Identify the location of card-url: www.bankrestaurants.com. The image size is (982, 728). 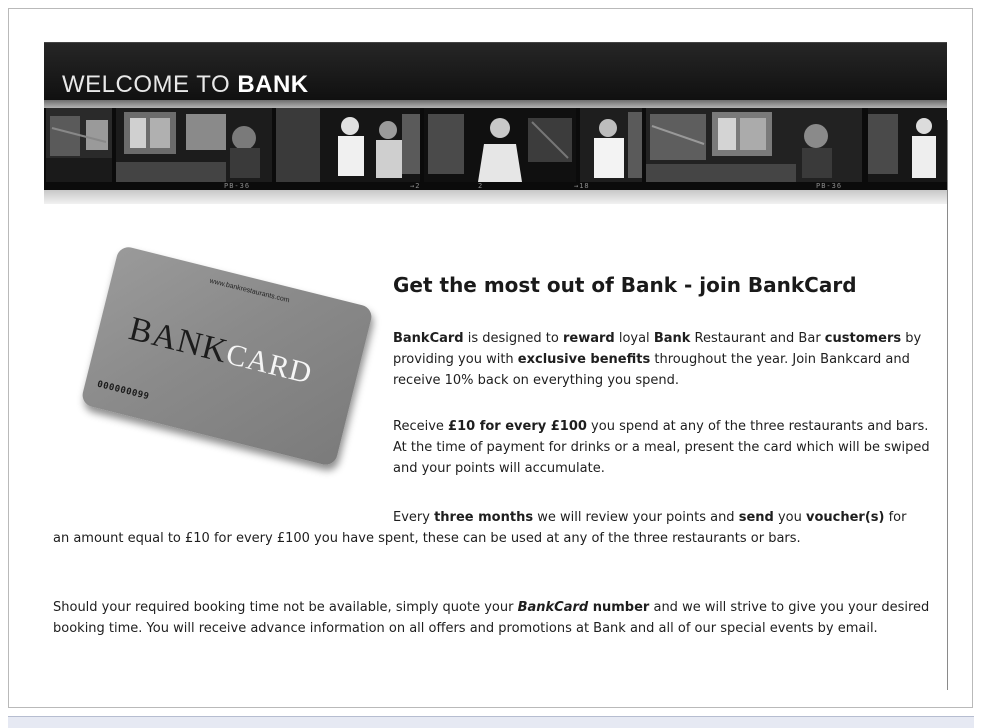
(249, 291).